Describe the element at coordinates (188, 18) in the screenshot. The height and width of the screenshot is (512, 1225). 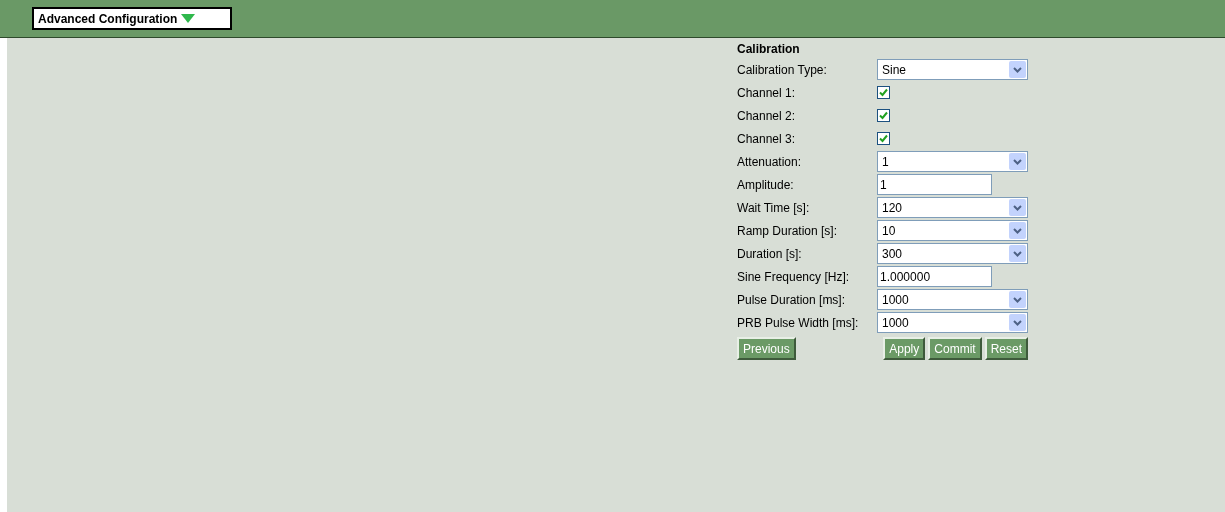
I see `triangle-down-icon` at that location.